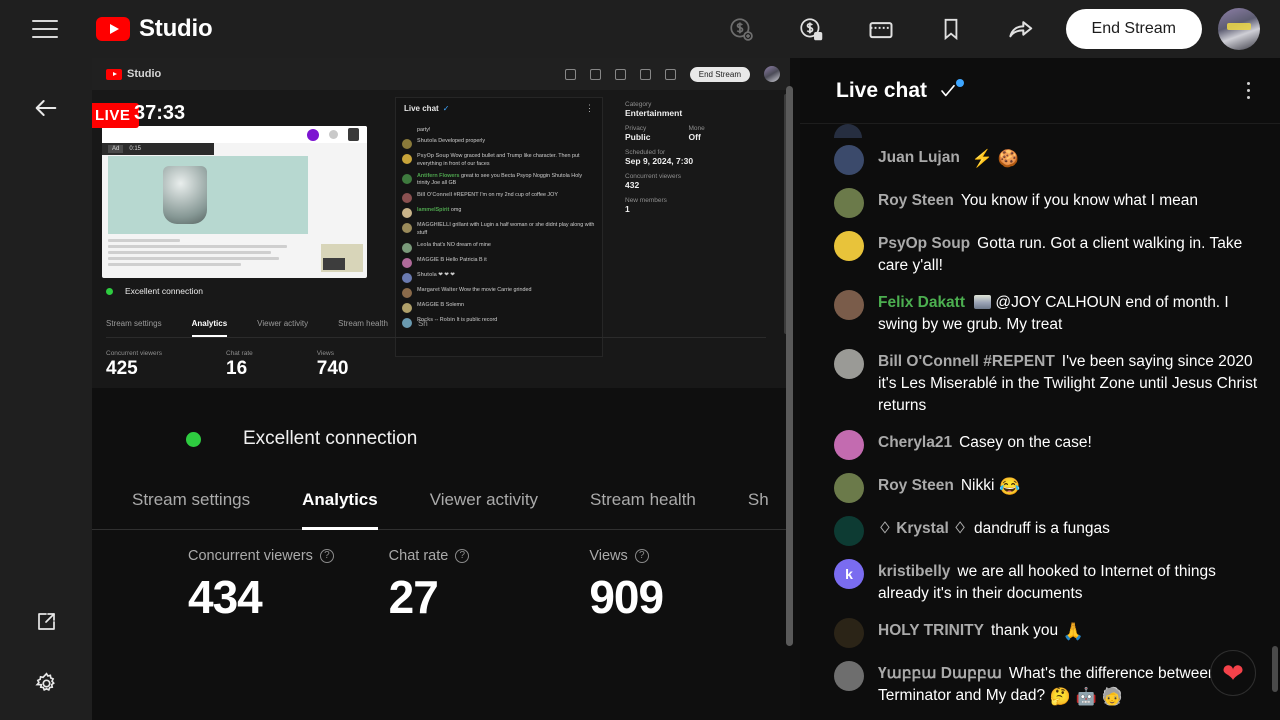  I want to click on message-text: Casey on the case!, so click(1025, 442).